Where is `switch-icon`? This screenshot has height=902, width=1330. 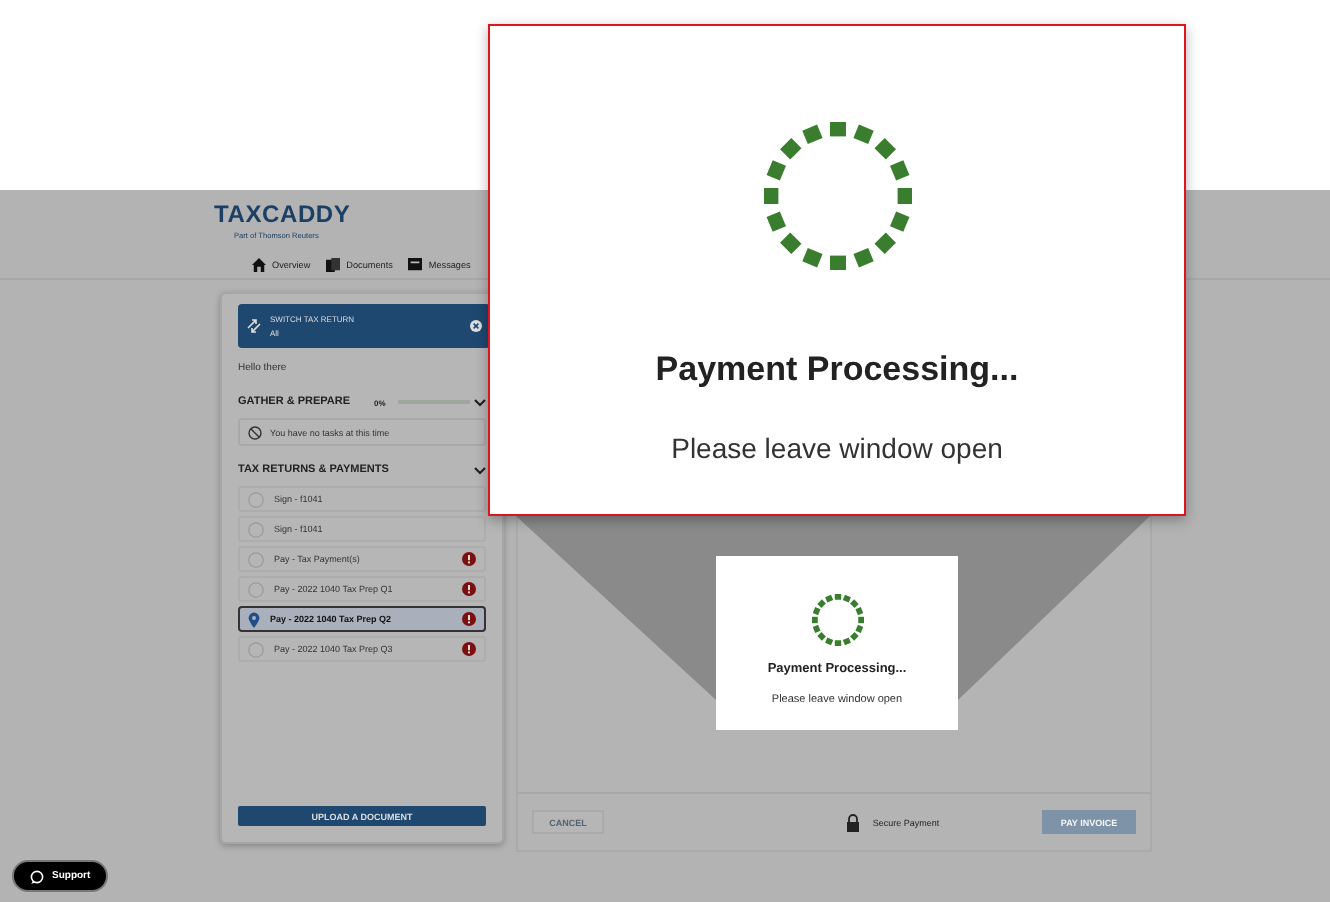
switch-icon is located at coordinates (254, 326).